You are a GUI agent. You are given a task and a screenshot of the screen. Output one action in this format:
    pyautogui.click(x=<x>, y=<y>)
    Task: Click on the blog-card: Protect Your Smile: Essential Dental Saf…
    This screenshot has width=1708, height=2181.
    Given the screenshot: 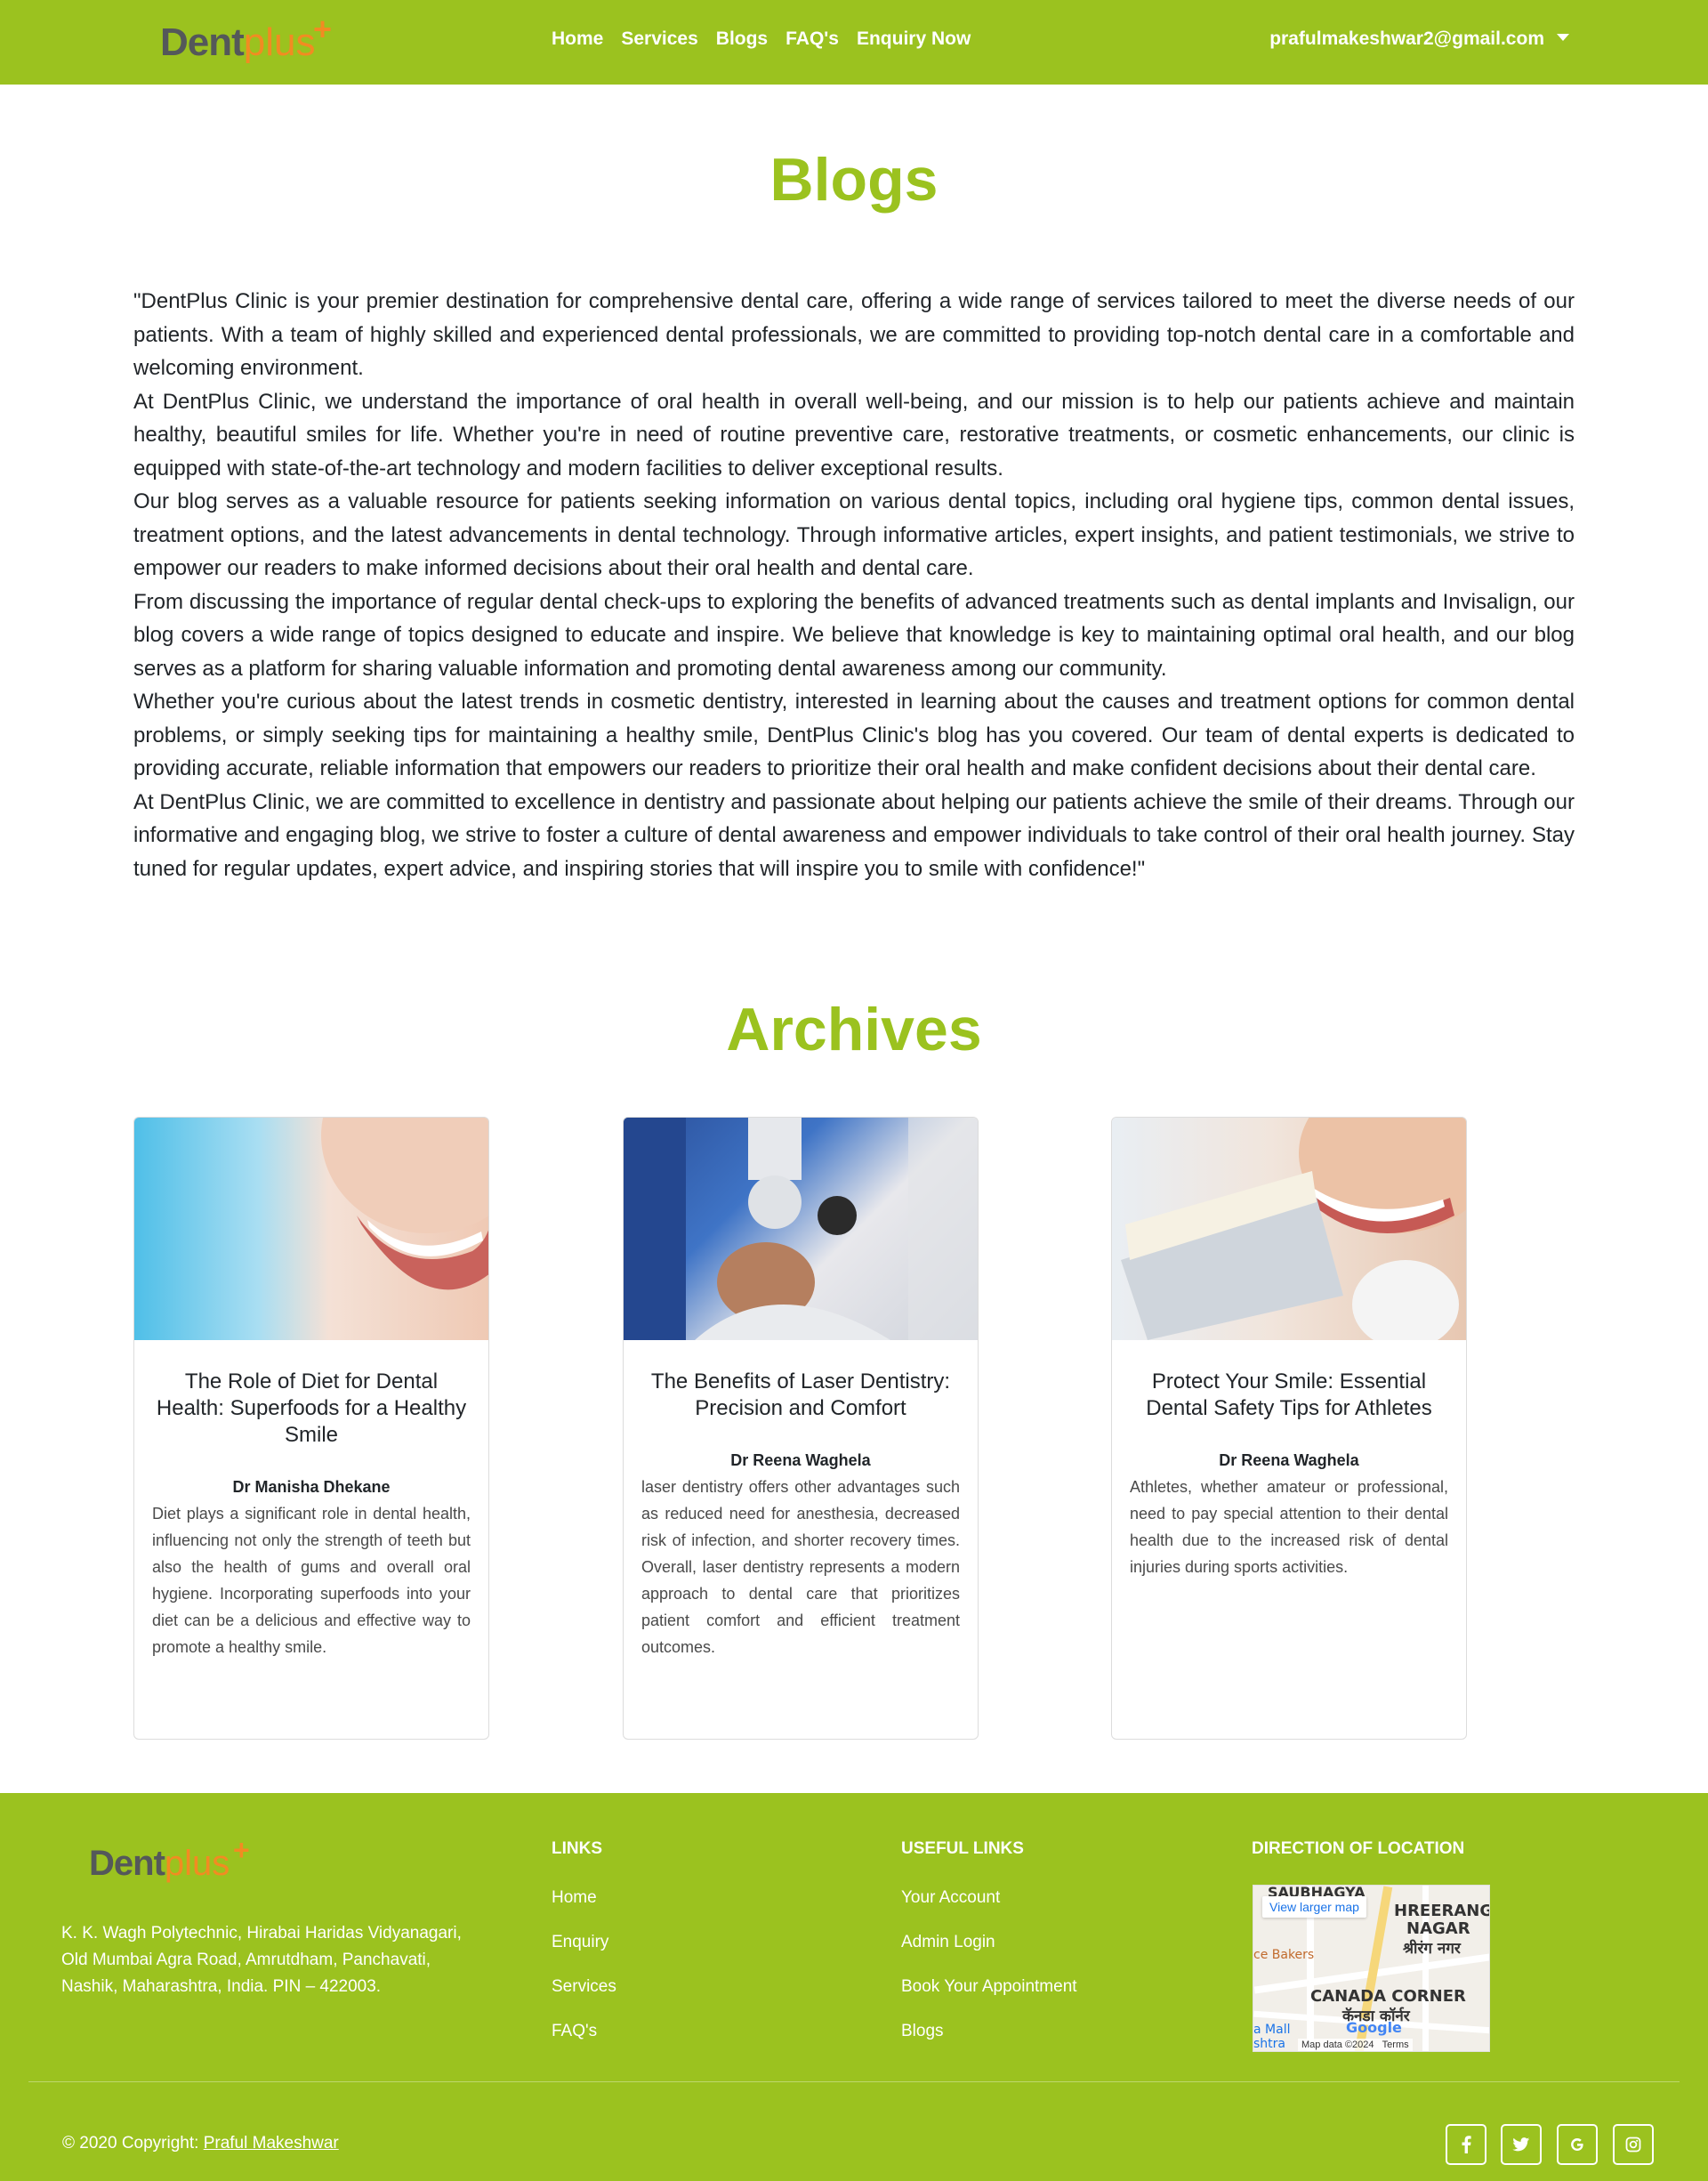 What is the action you would take?
    pyautogui.click(x=1289, y=1428)
    